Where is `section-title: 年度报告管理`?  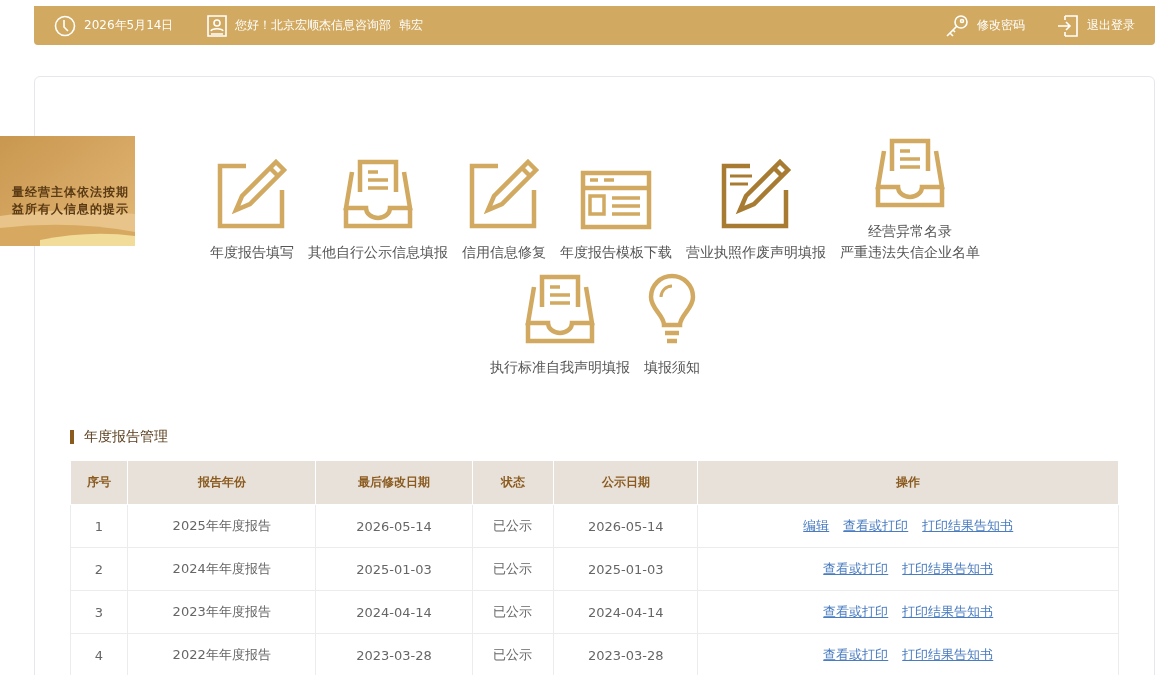 section-title: 年度报告管理 is located at coordinates (126, 437).